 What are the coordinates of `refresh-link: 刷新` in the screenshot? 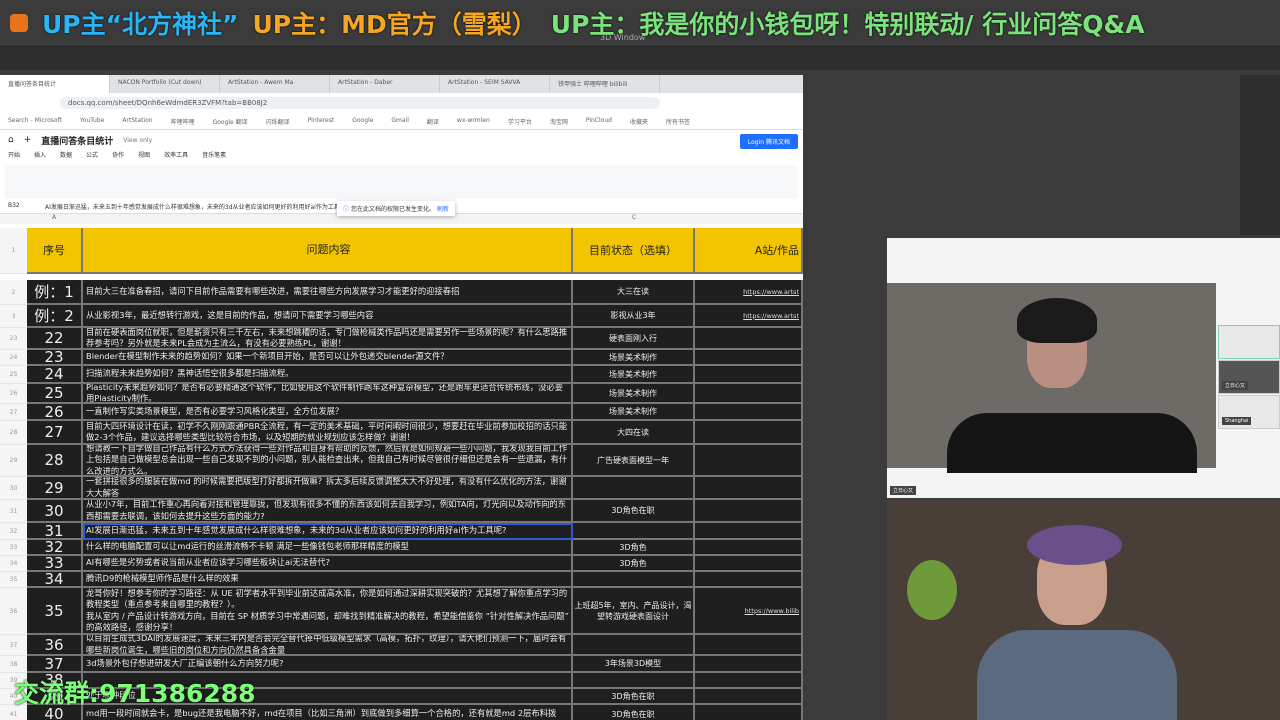 It's located at (443, 209).